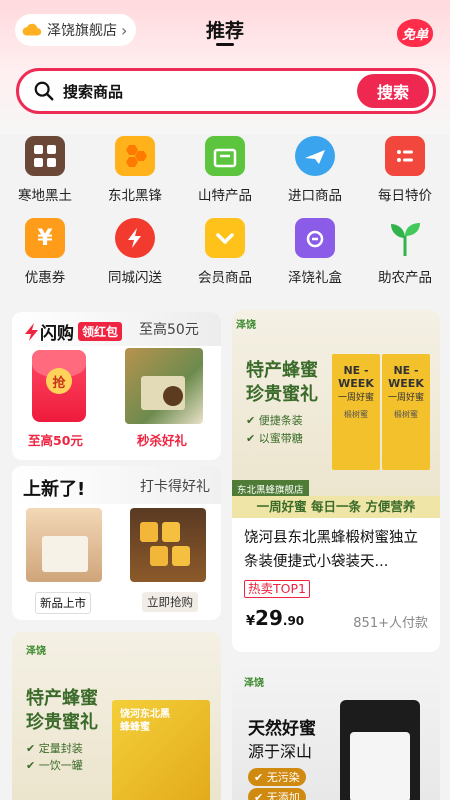 This screenshot has width=450, height=800. Describe the element at coordinates (57, 334) in the screenshot. I see `flash-title: 闪购` at that location.